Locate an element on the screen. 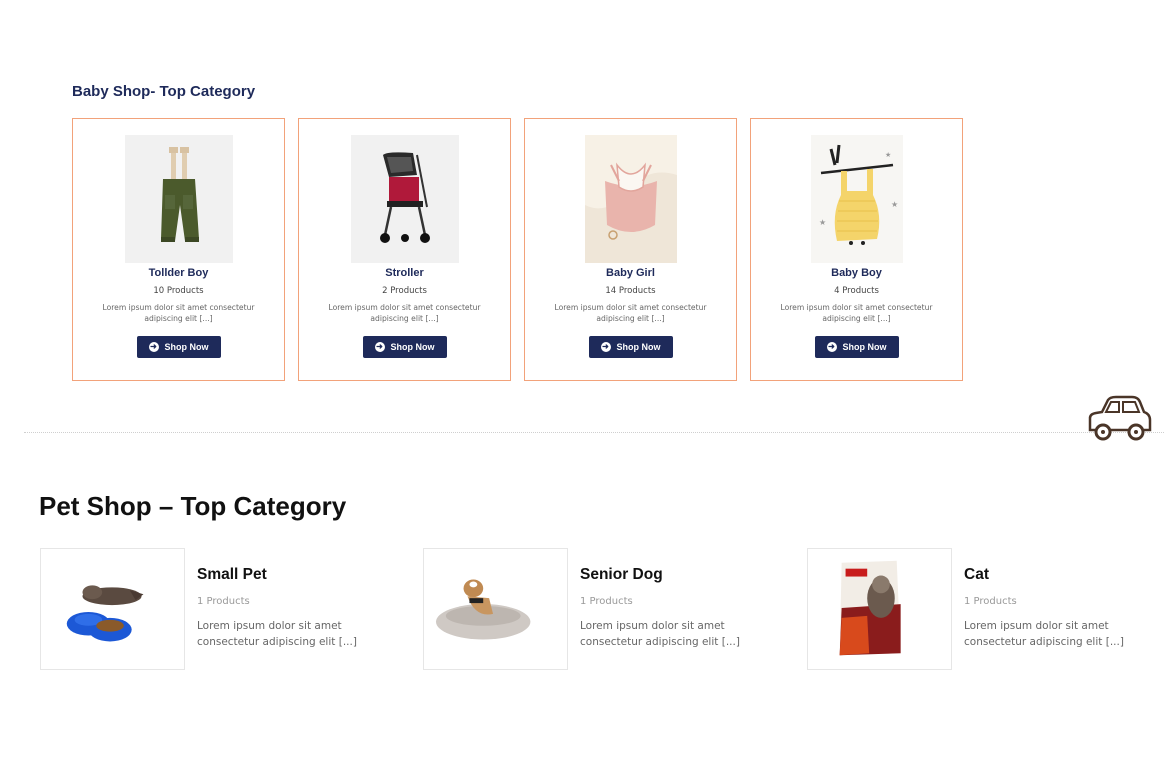 This screenshot has width=1164, height=764. pet-shop-title: Pet Shop – Top Category is located at coordinates (193, 506).